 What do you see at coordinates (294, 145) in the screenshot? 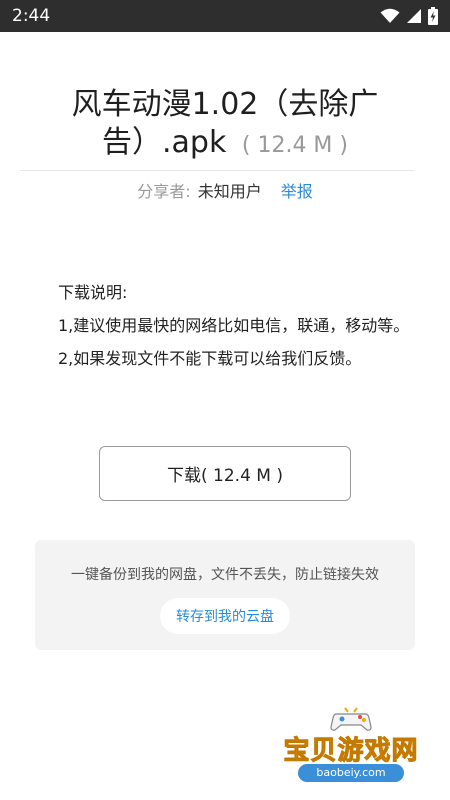
I see `file-size: ( 12.4 M )` at bounding box center [294, 145].